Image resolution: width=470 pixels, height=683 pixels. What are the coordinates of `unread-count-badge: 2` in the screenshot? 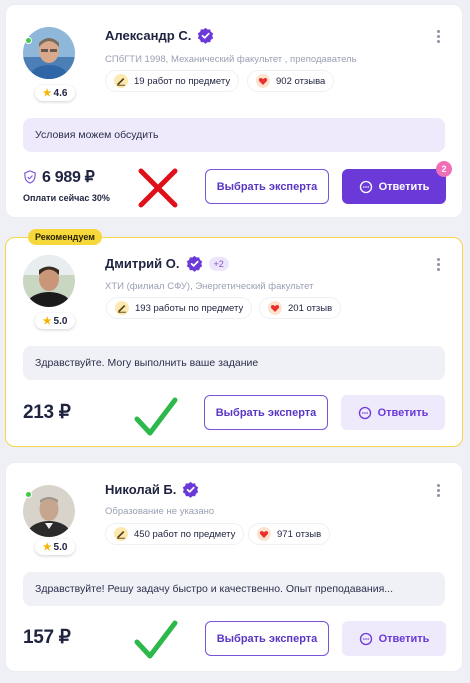 It's located at (444, 169).